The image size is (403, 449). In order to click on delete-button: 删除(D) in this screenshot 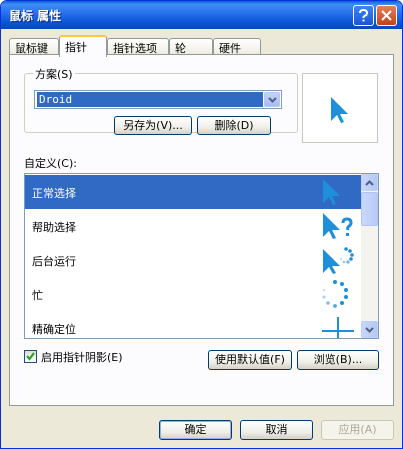, I will do `click(234, 125)`.